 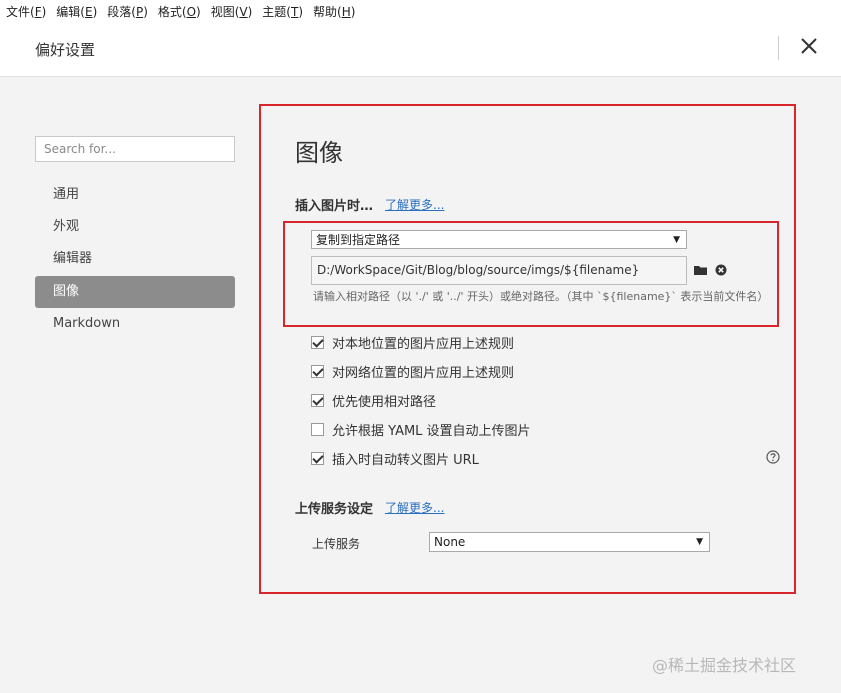 I want to click on folder-icon, so click(x=700, y=270).